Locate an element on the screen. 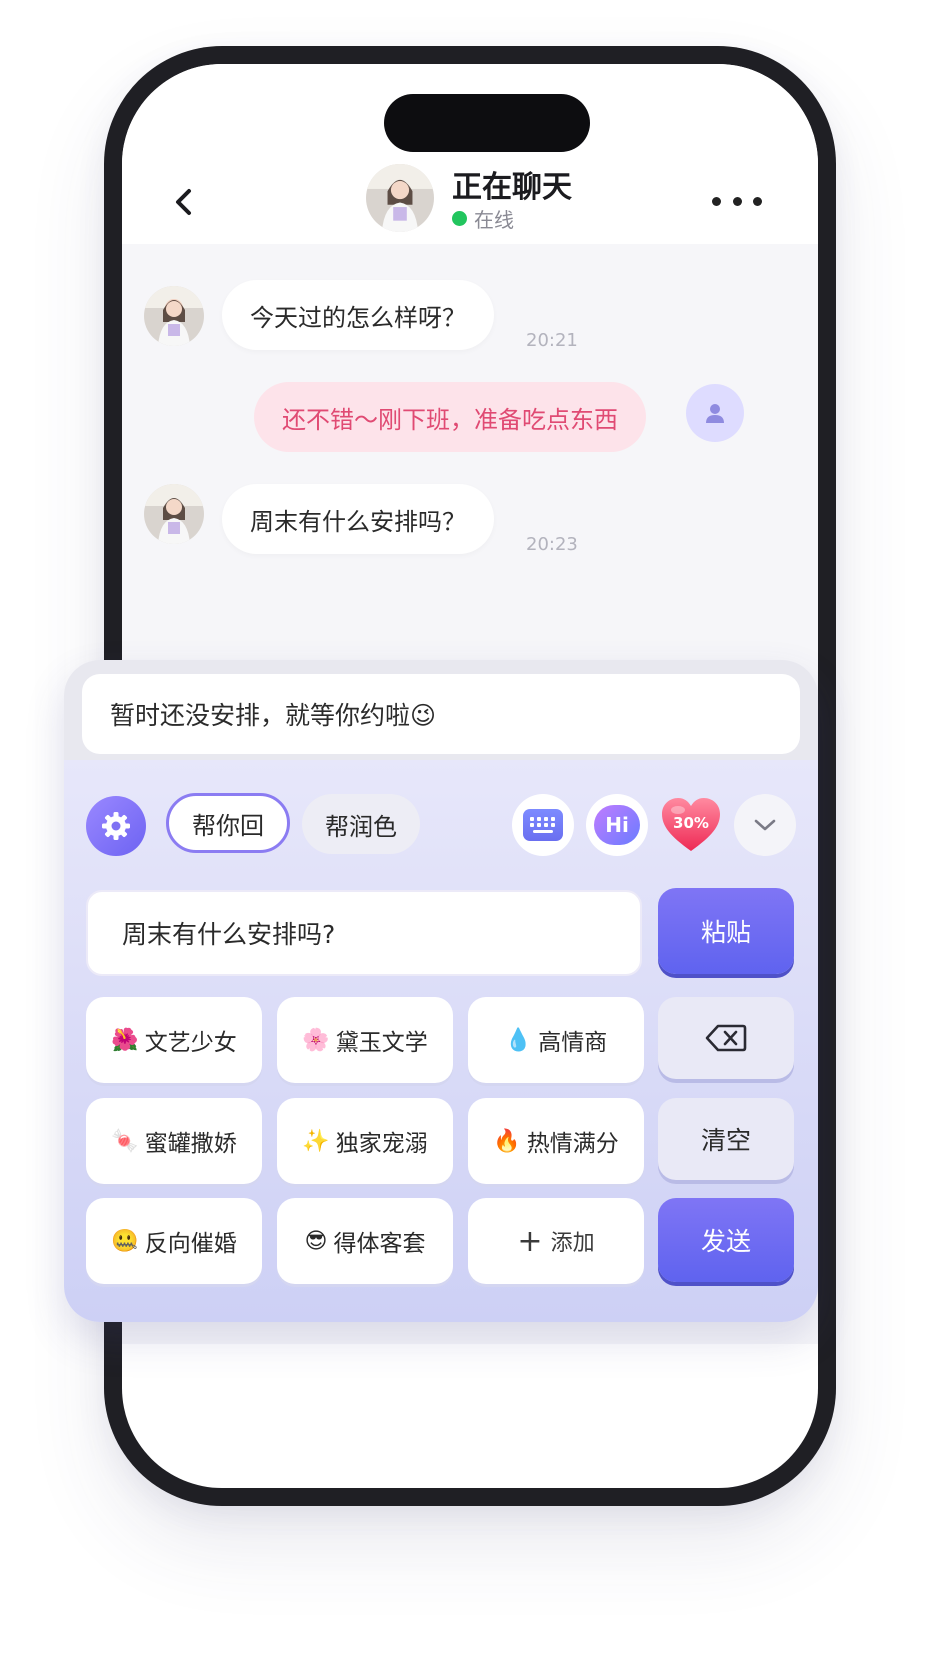 The height and width of the screenshot is (1667, 936). message-time: 20:23 is located at coordinates (552, 544).